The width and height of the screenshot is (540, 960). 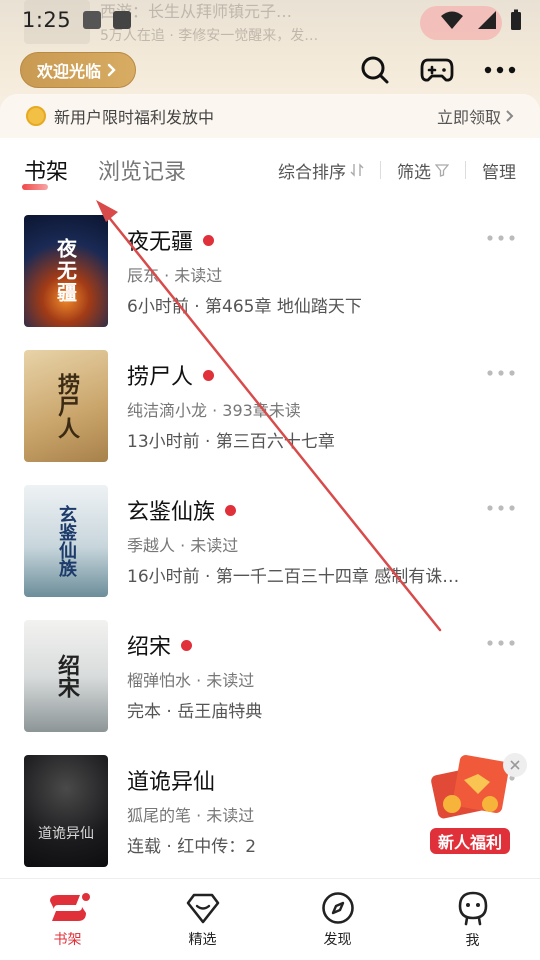 I want to click on book-title: 玄鉴仙族, so click(x=182, y=510).